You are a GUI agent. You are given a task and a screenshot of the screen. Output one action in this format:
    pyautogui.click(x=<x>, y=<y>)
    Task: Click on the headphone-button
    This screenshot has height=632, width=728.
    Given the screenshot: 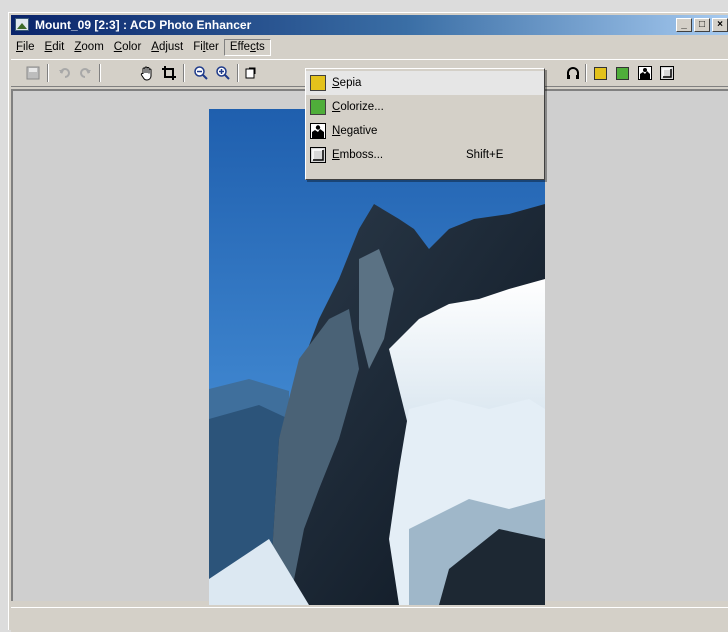 What is the action you would take?
    pyautogui.click(x=572, y=73)
    